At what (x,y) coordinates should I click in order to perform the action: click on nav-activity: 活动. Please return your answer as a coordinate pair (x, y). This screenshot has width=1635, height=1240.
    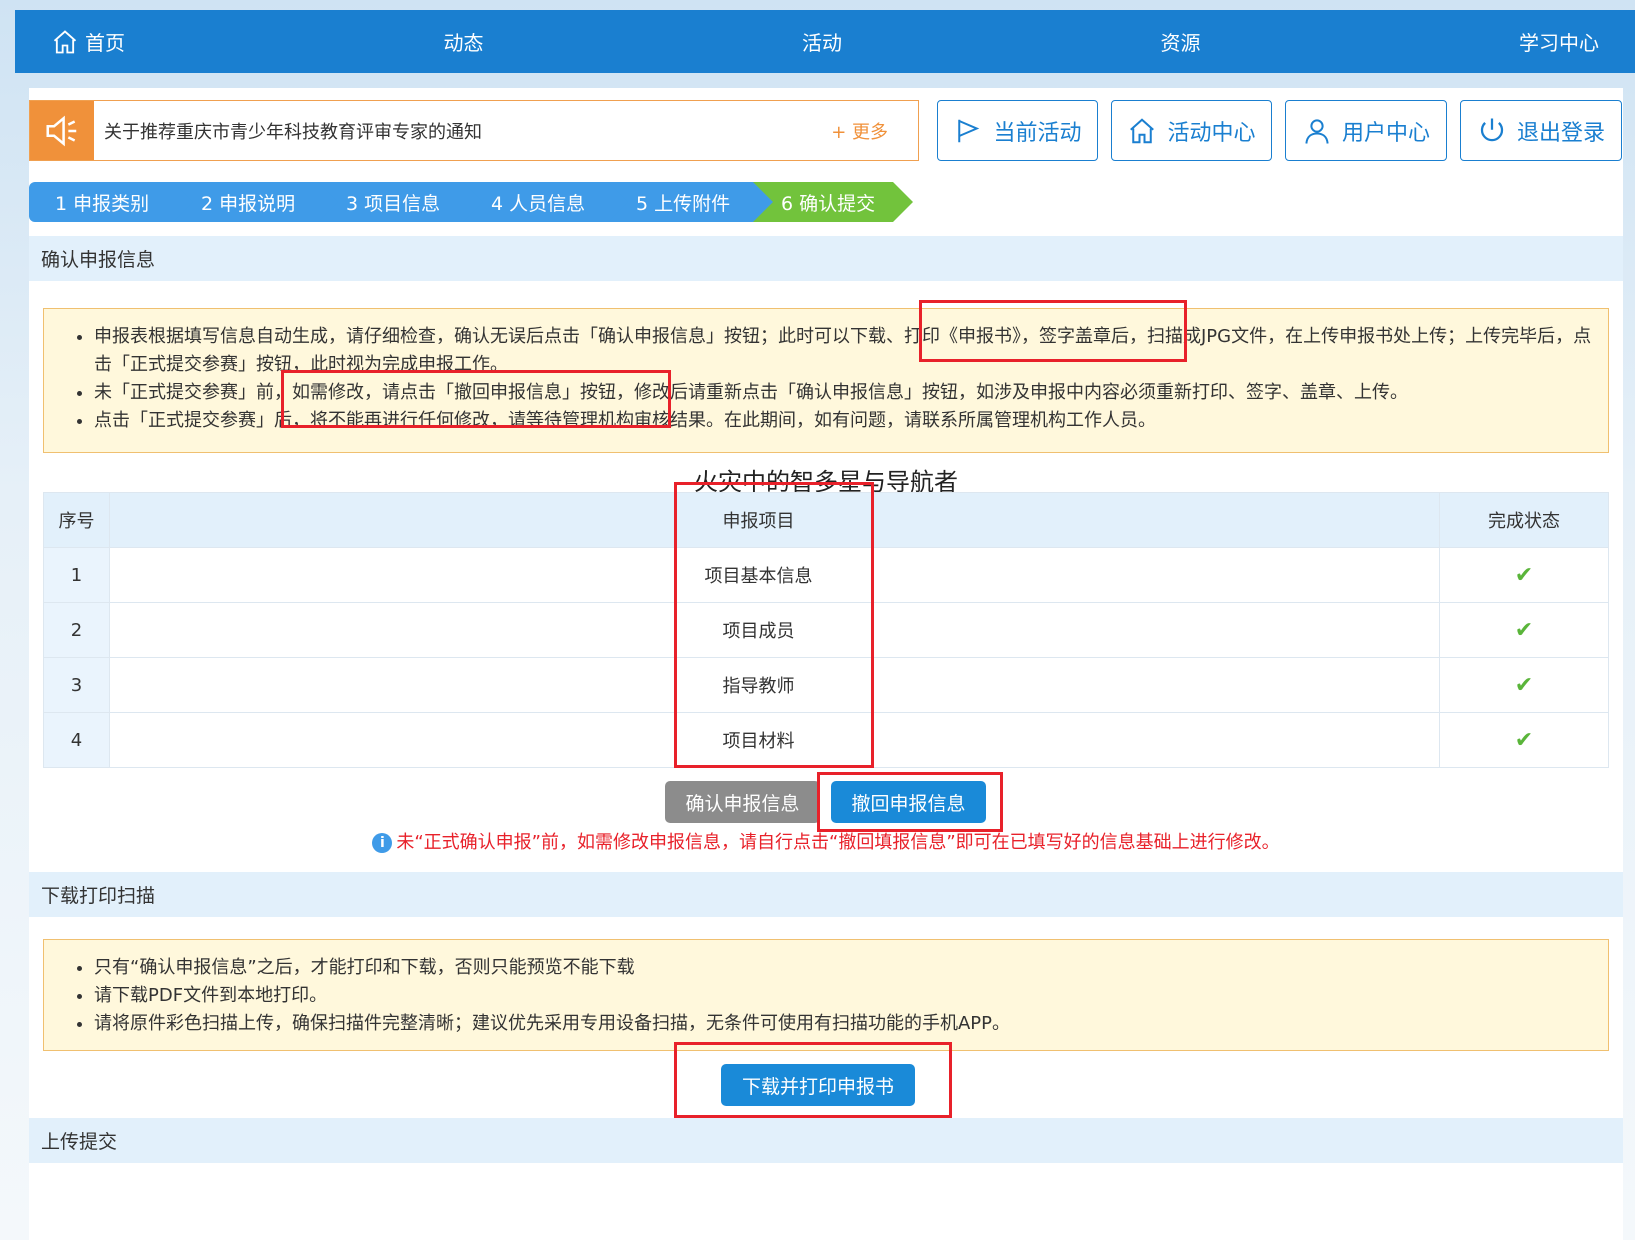
    Looking at the image, I should click on (822, 41).